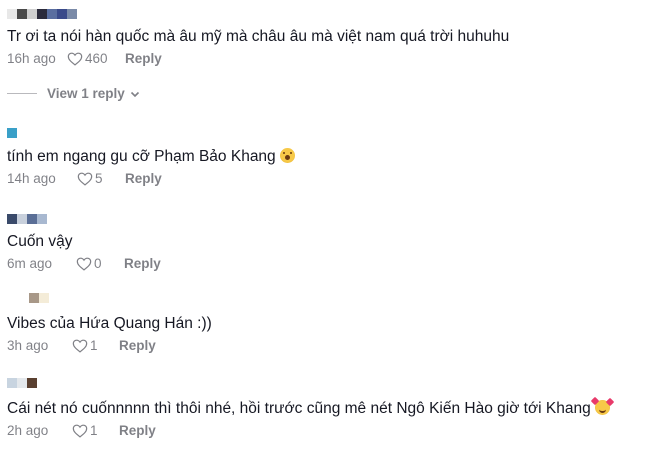 This screenshot has height=449, width=660. What do you see at coordinates (134, 94) in the screenshot?
I see `chevron-down-icon` at bounding box center [134, 94].